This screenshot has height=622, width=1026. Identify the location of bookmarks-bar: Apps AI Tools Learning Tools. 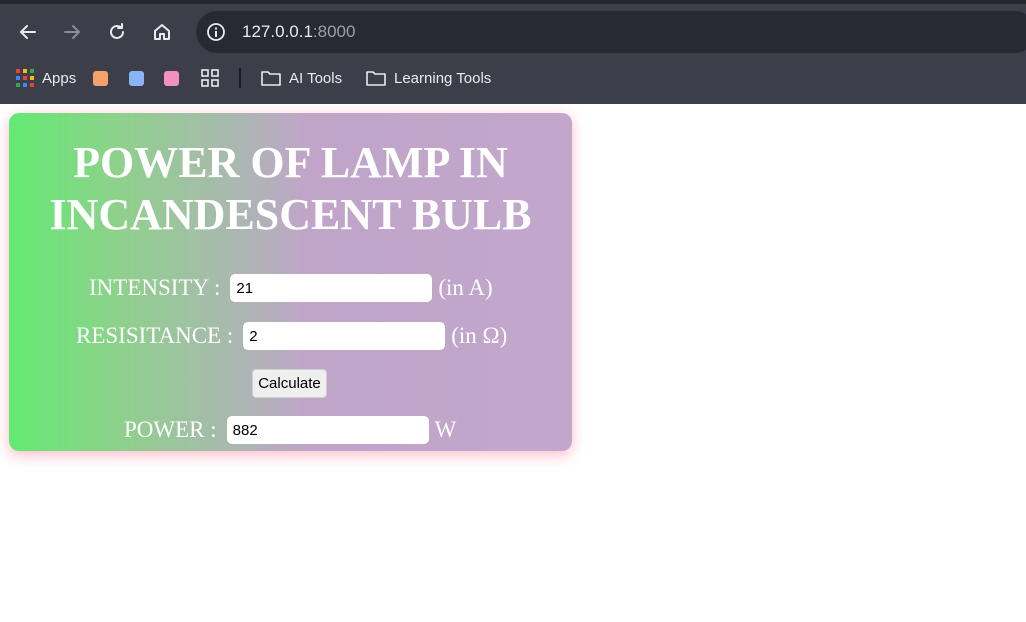
(513, 78).